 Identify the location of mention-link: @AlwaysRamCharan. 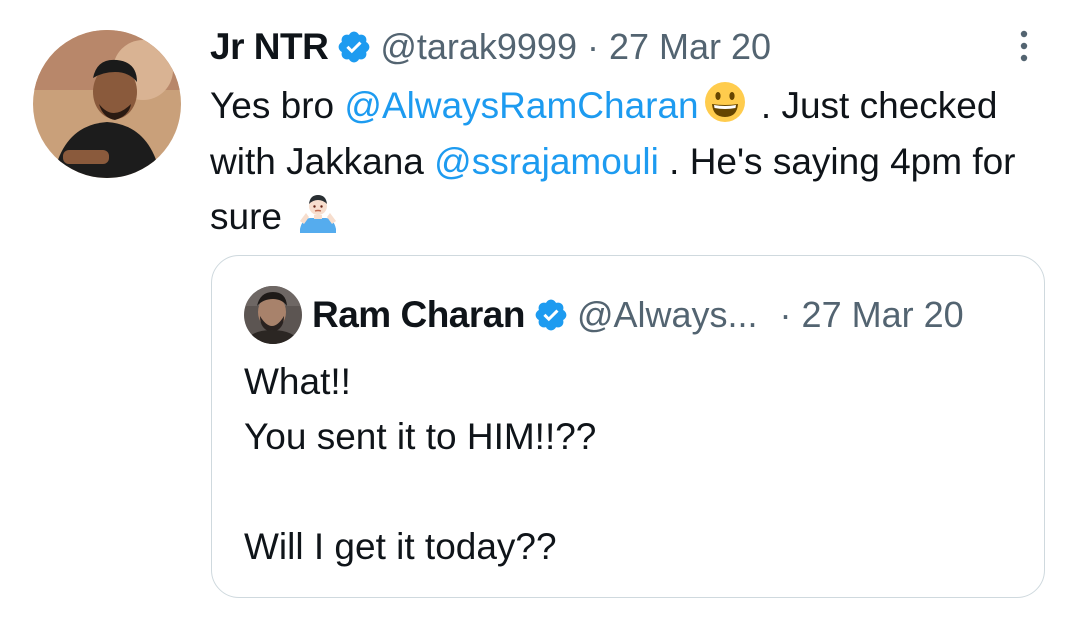
(521, 105).